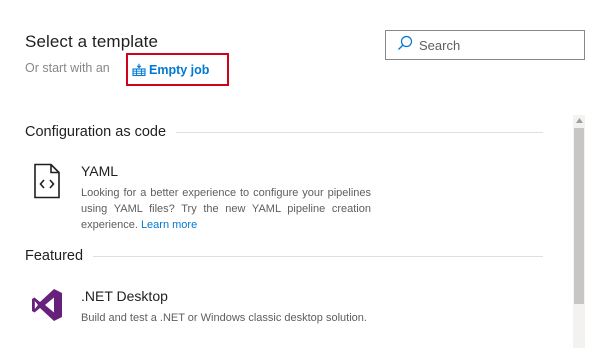  Describe the element at coordinates (96, 132) in the screenshot. I see `section-title: Configuration as code` at that location.